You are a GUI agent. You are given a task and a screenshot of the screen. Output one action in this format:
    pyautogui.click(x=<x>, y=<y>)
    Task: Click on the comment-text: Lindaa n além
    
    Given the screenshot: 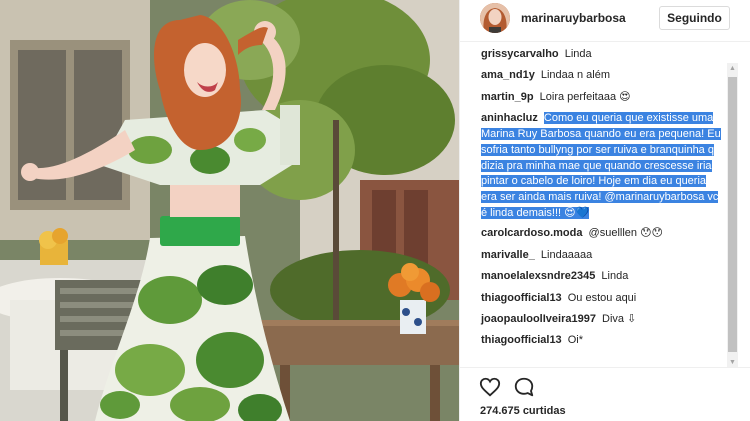 What is the action you would take?
    pyautogui.click(x=575, y=75)
    